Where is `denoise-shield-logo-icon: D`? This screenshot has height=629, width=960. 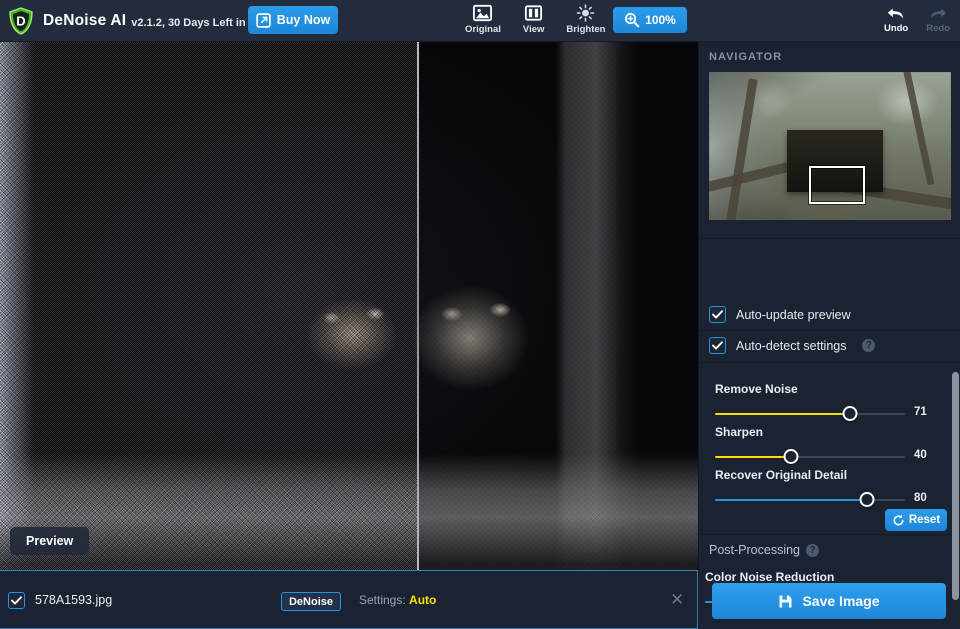
denoise-shield-logo-icon: D is located at coordinates (21, 21).